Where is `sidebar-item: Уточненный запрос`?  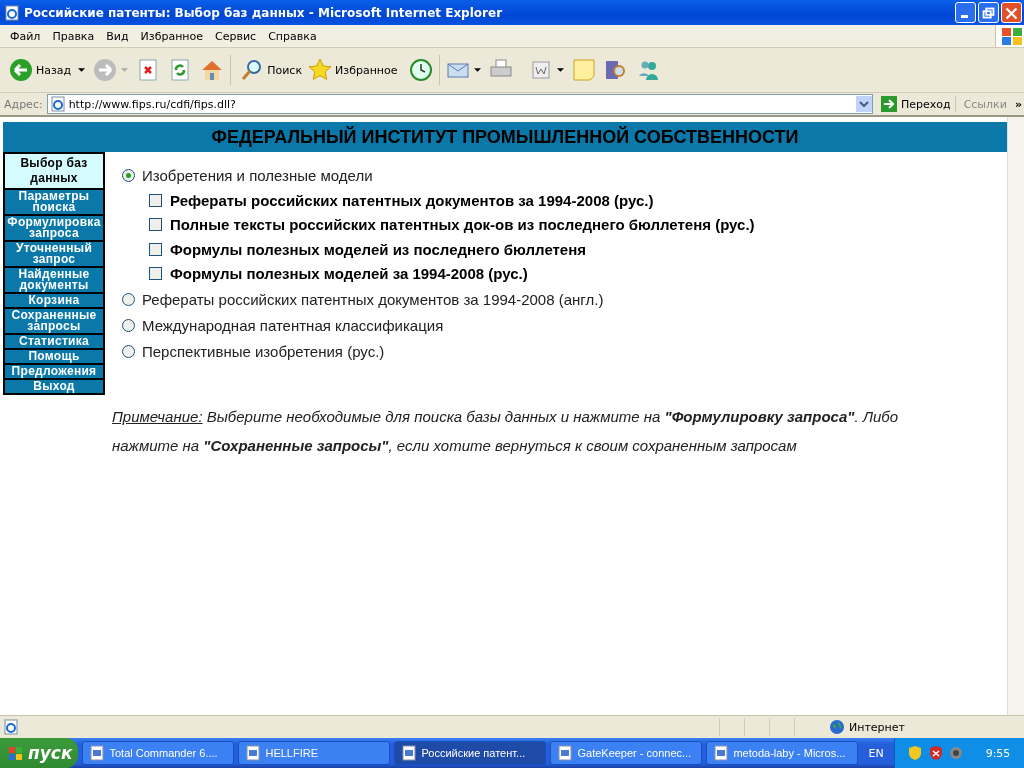 sidebar-item: Уточненный запрос is located at coordinates (54, 254).